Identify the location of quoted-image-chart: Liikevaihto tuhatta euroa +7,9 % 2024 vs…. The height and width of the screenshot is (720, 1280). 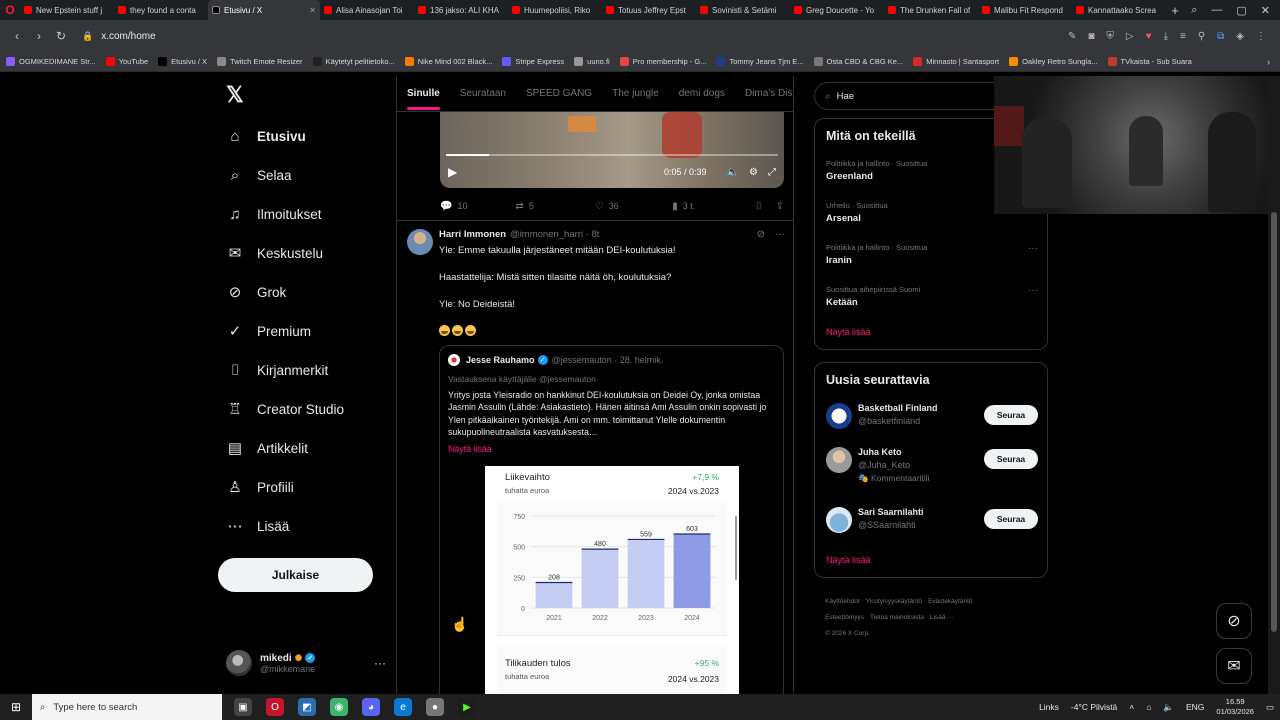
(612, 580).